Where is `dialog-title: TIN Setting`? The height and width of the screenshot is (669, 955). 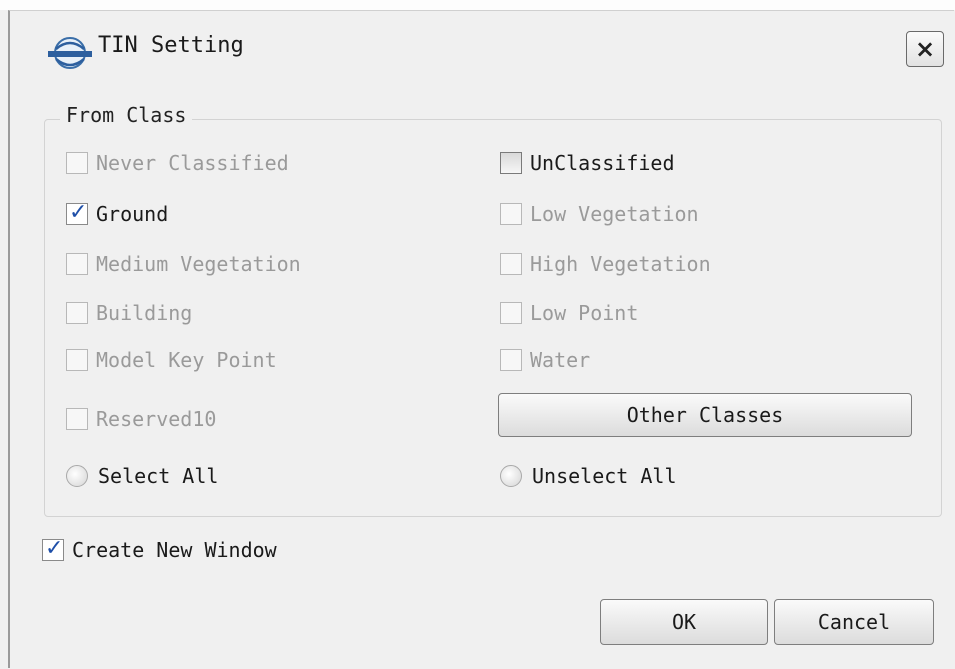
dialog-title: TIN Setting is located at coordinates (171, 45).